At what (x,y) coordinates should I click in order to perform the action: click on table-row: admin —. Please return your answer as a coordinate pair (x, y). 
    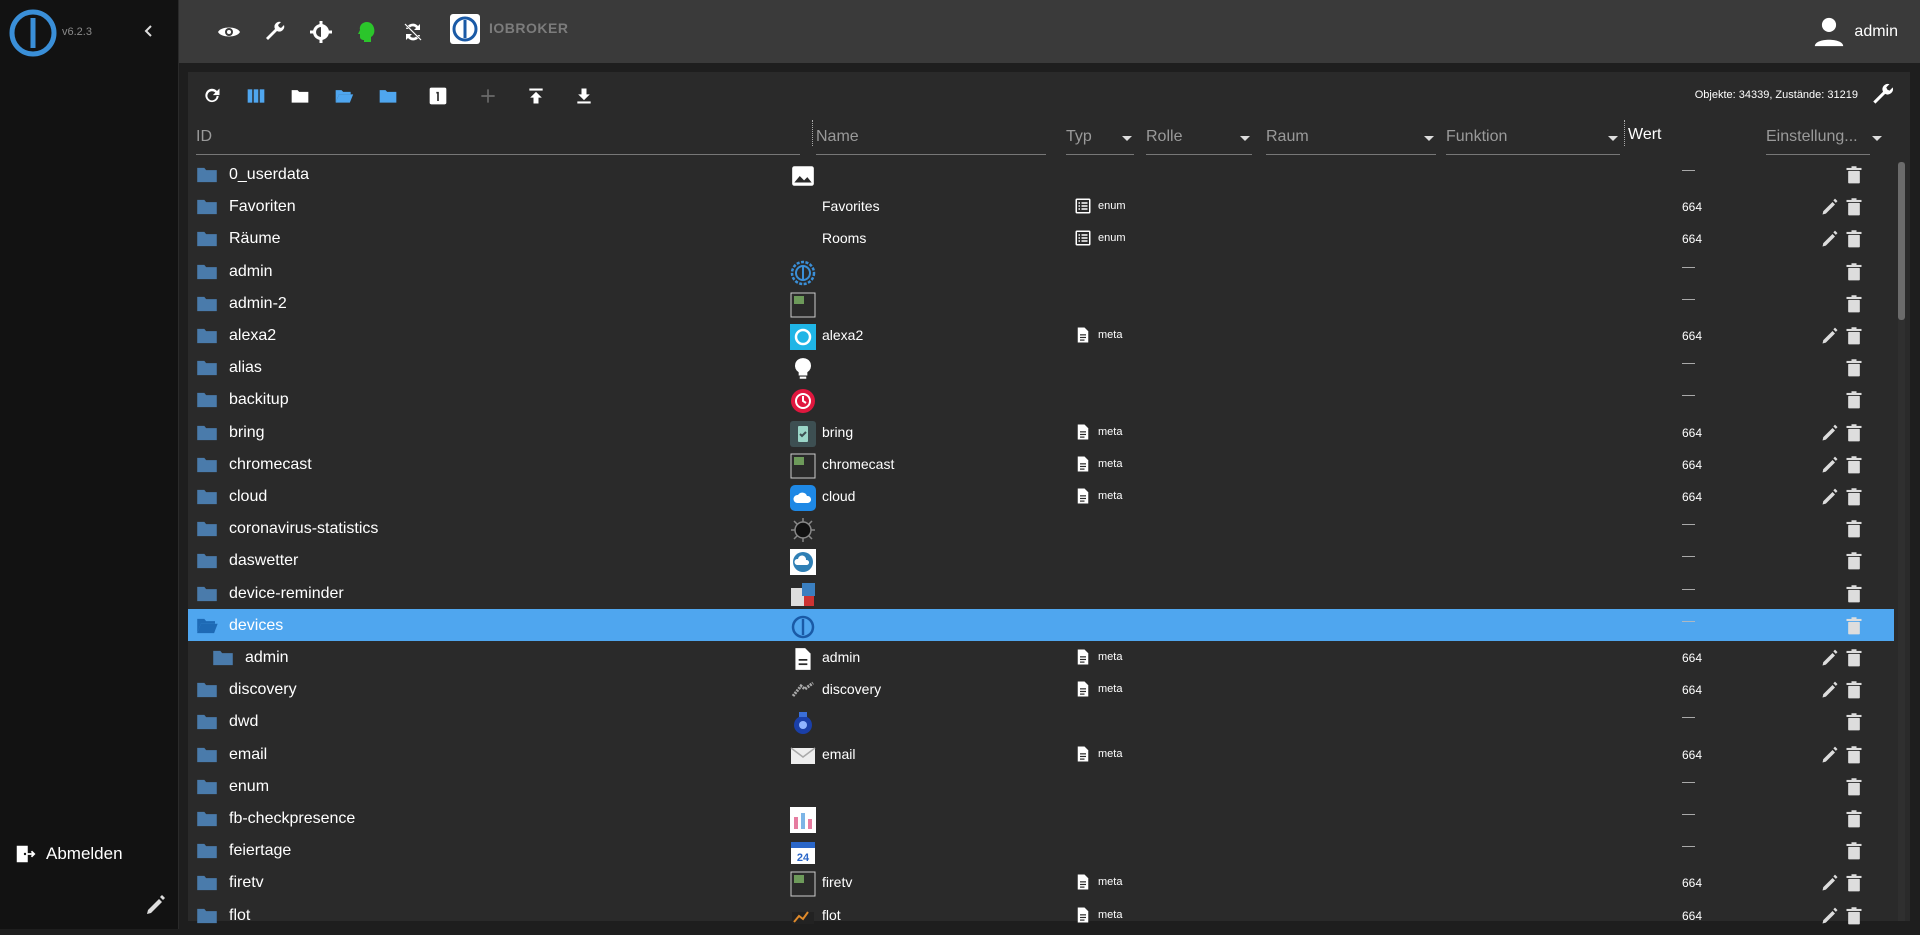
    Looking at the image, I should click on (1041, 271).